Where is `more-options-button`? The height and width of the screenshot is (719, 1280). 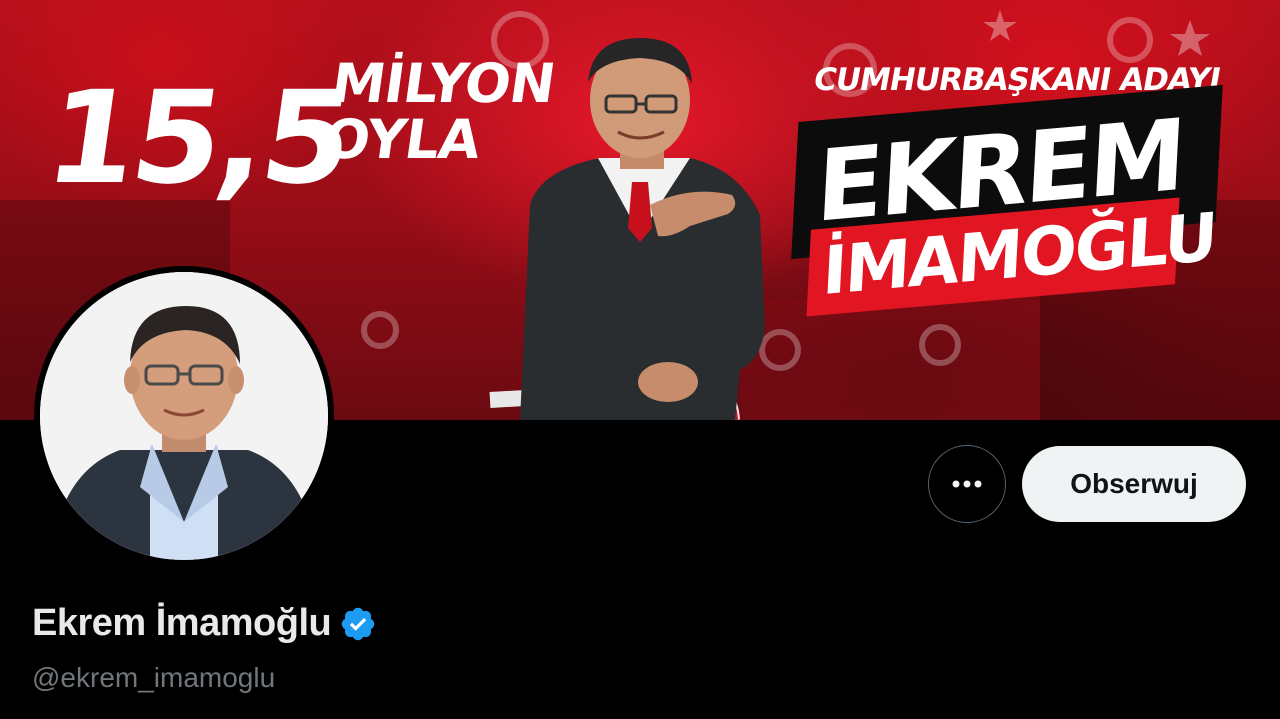
more-options-button is located at coordinates (967, 484).